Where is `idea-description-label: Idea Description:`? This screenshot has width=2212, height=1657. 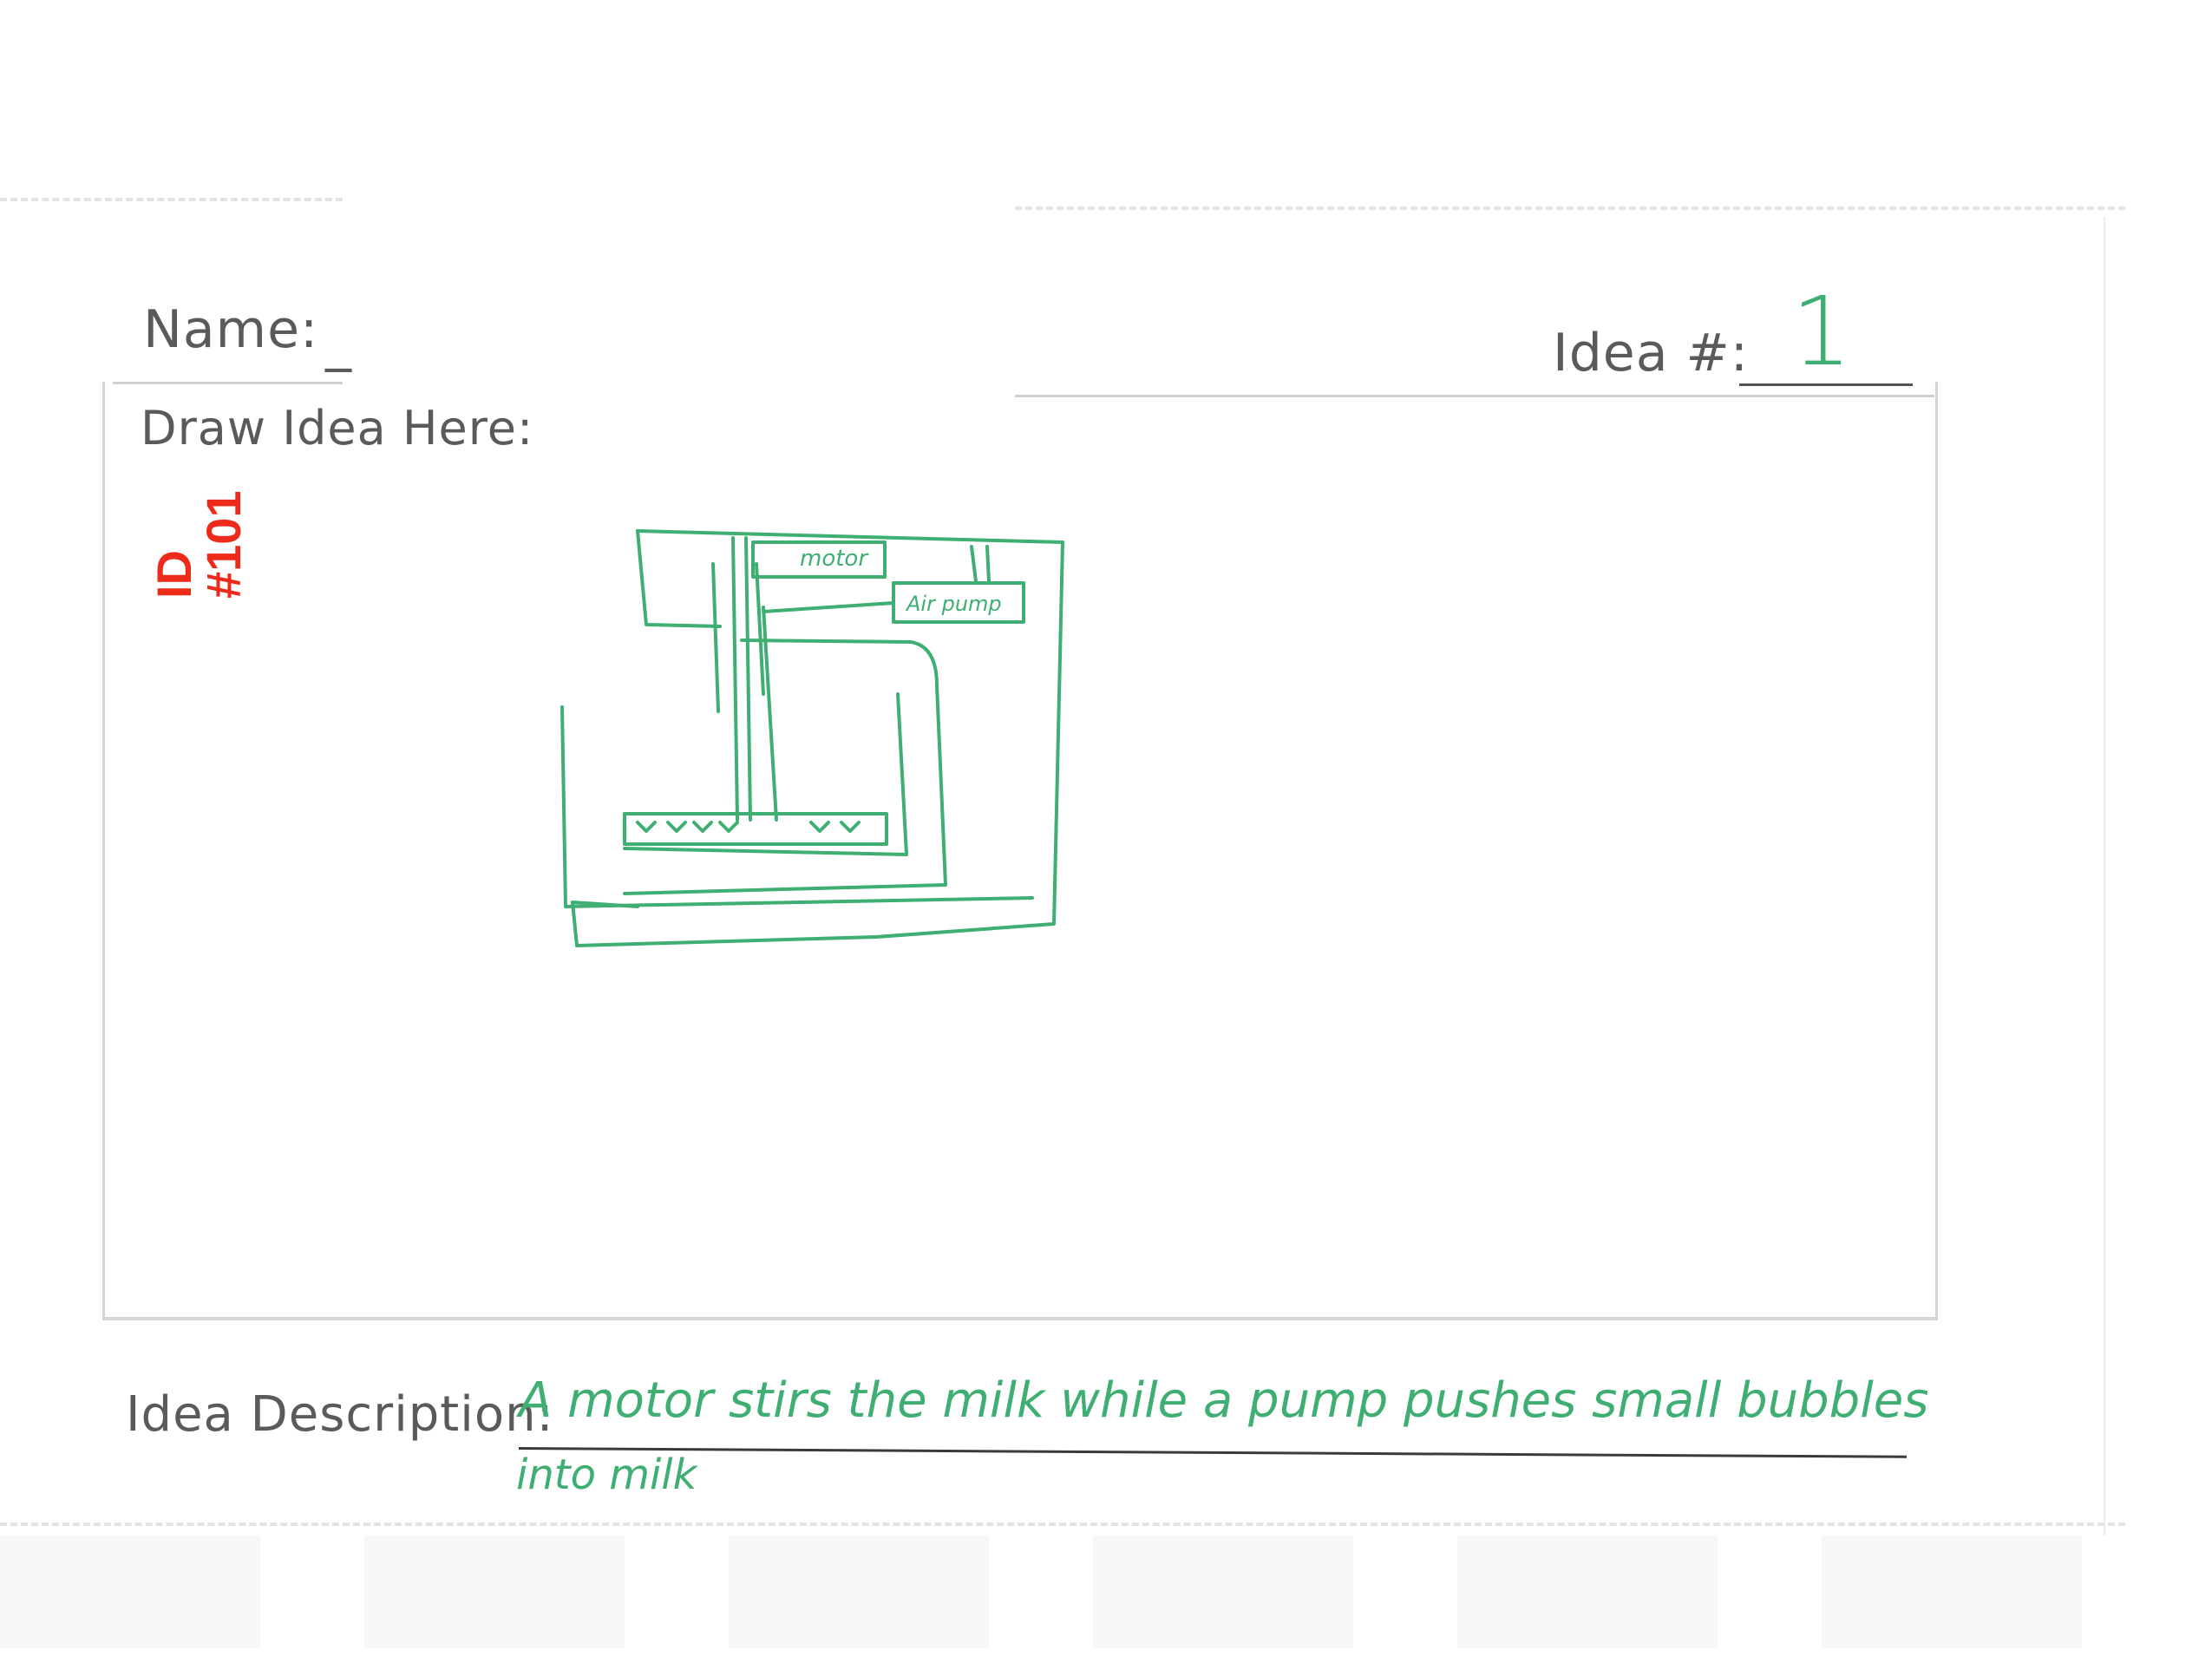
idea-description-label: Idea Description: is located at coordinates (340, 1414).